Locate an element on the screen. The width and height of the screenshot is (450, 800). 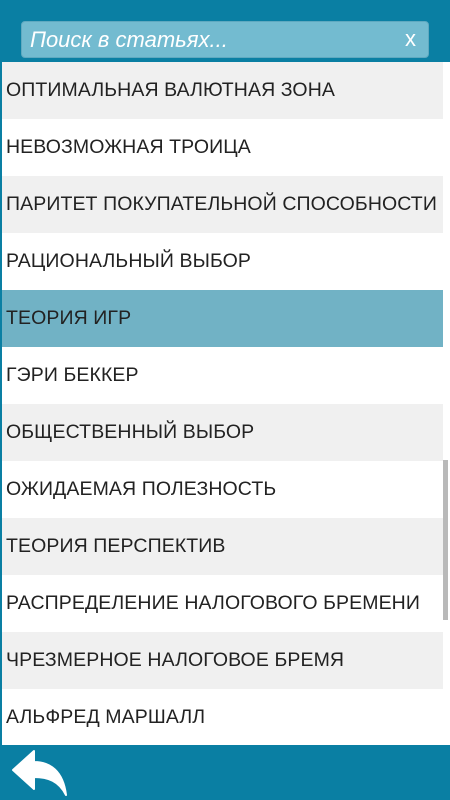
list-item: ТЕОРИЯ ПЕРСПЕКТИВ is located at coordinates (222, 546).